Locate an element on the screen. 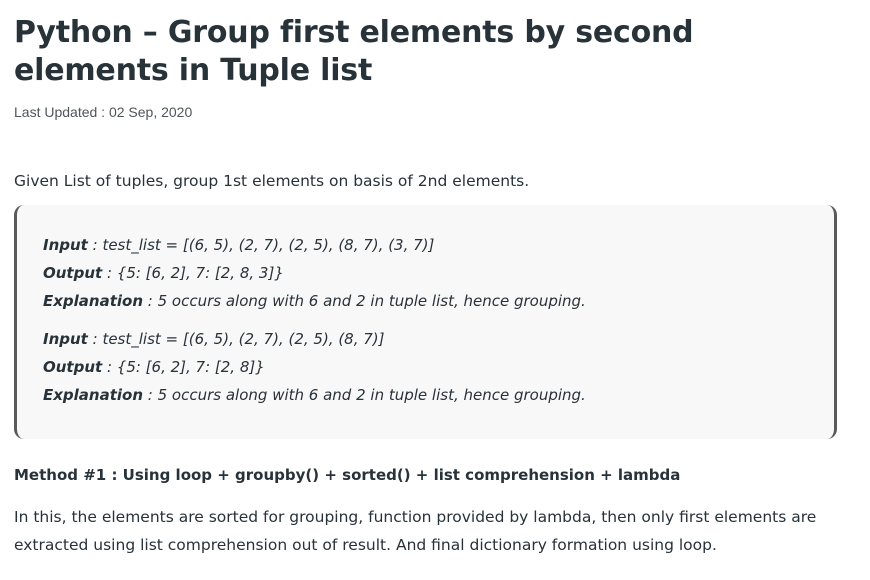 This screenshot has height=580, width=870. example-2-output: Output : {5: [6, 2], 7: [2, 8]} is located at coordinates (438, 367).